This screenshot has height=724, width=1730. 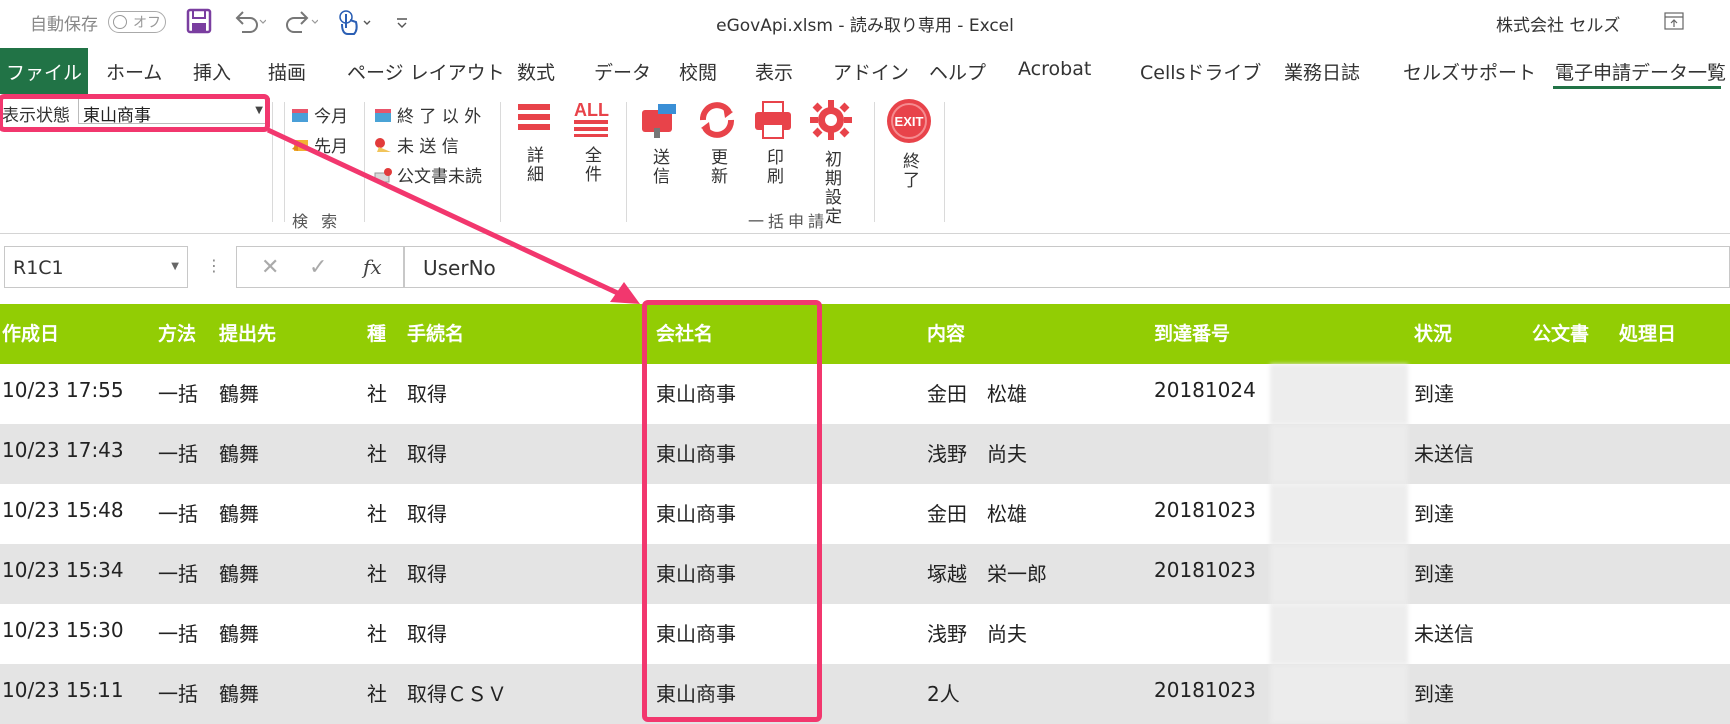 I want to click on tab-insert: 挿入, so click(x=212, y=71).